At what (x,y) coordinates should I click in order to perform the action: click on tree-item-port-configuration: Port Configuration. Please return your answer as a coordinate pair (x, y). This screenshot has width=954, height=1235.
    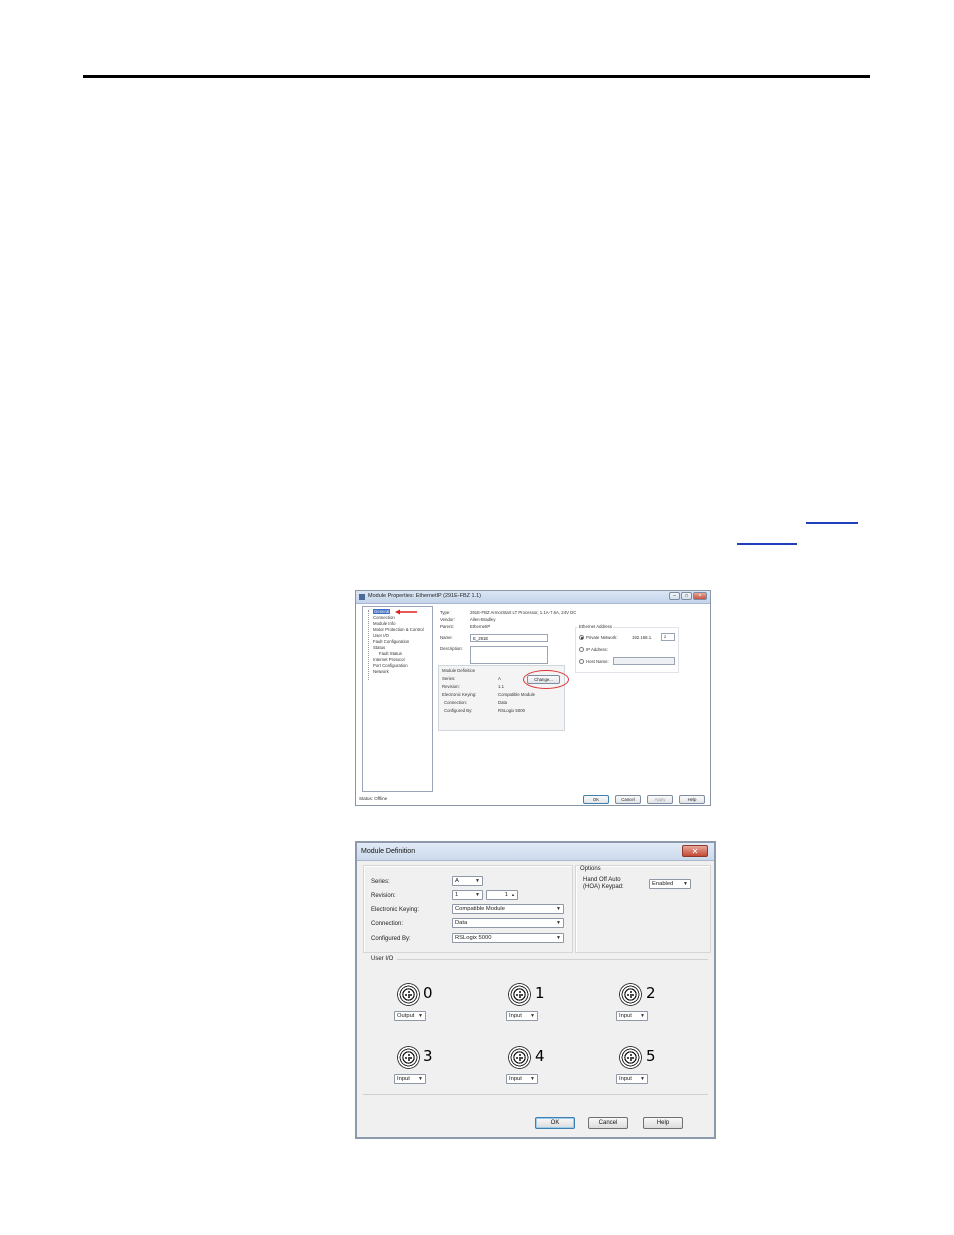
    Looking at the image, I should click on (390, 665).